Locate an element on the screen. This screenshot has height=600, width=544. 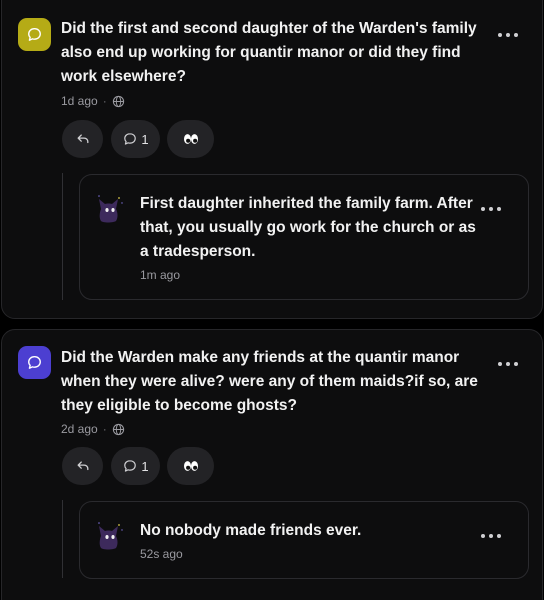
reply-card: No nobody made friends ever. 52s ago is located at coordinates (304, 540).